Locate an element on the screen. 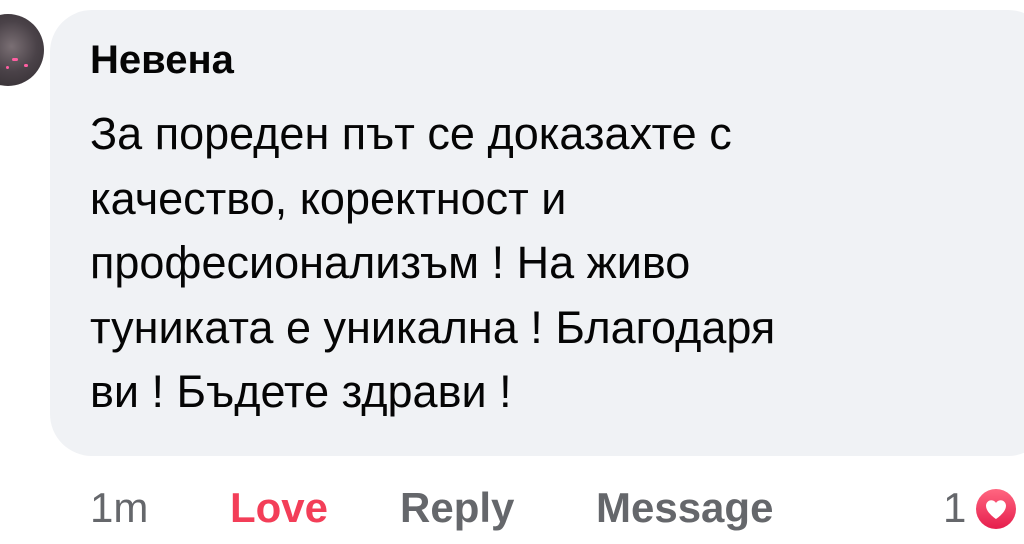 Image resolution: width=1024 pixels, height=544 pixels. comment-author: Невена is located at coordinates (162, 60).